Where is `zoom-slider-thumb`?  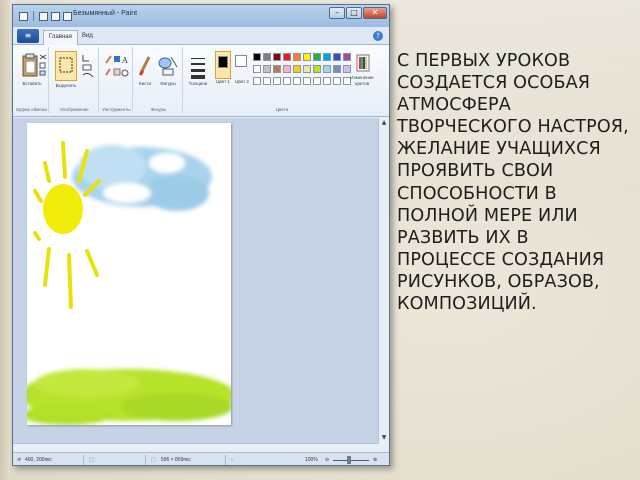 zoom-slider-thumb is located at coordinates (349, 460).